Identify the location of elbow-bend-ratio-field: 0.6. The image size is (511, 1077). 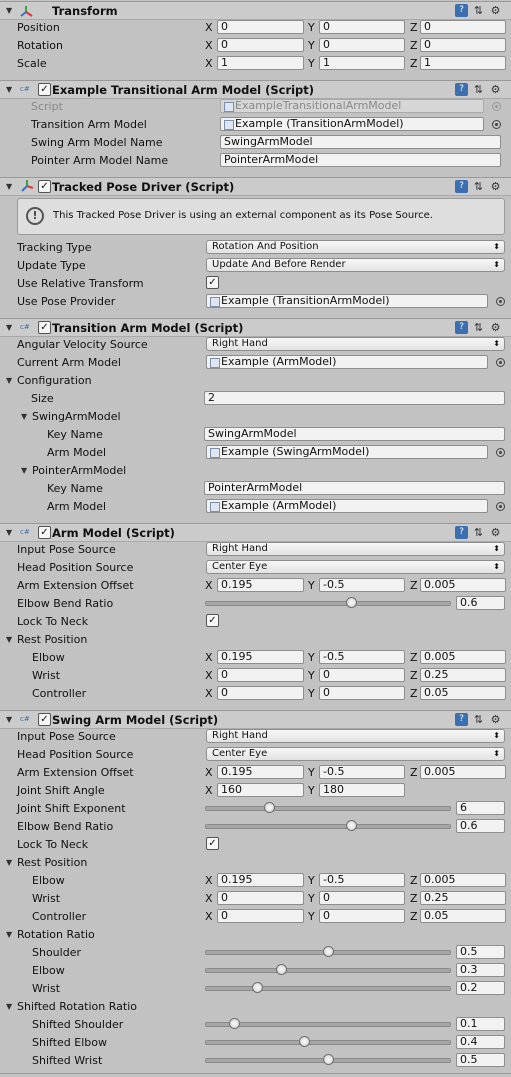
(480, 826).